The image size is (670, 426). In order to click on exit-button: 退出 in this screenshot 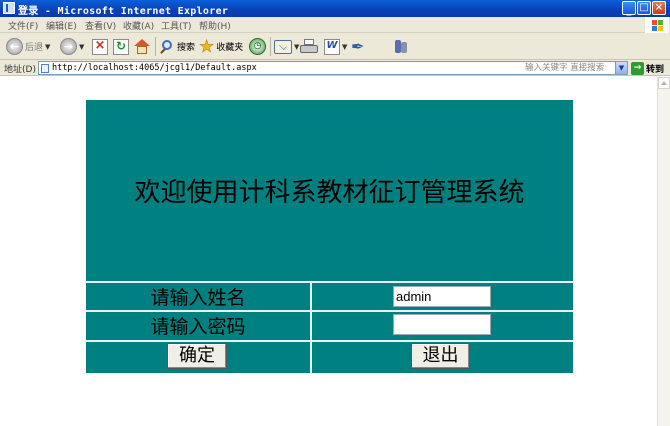, I will do `click(440, 356)`.